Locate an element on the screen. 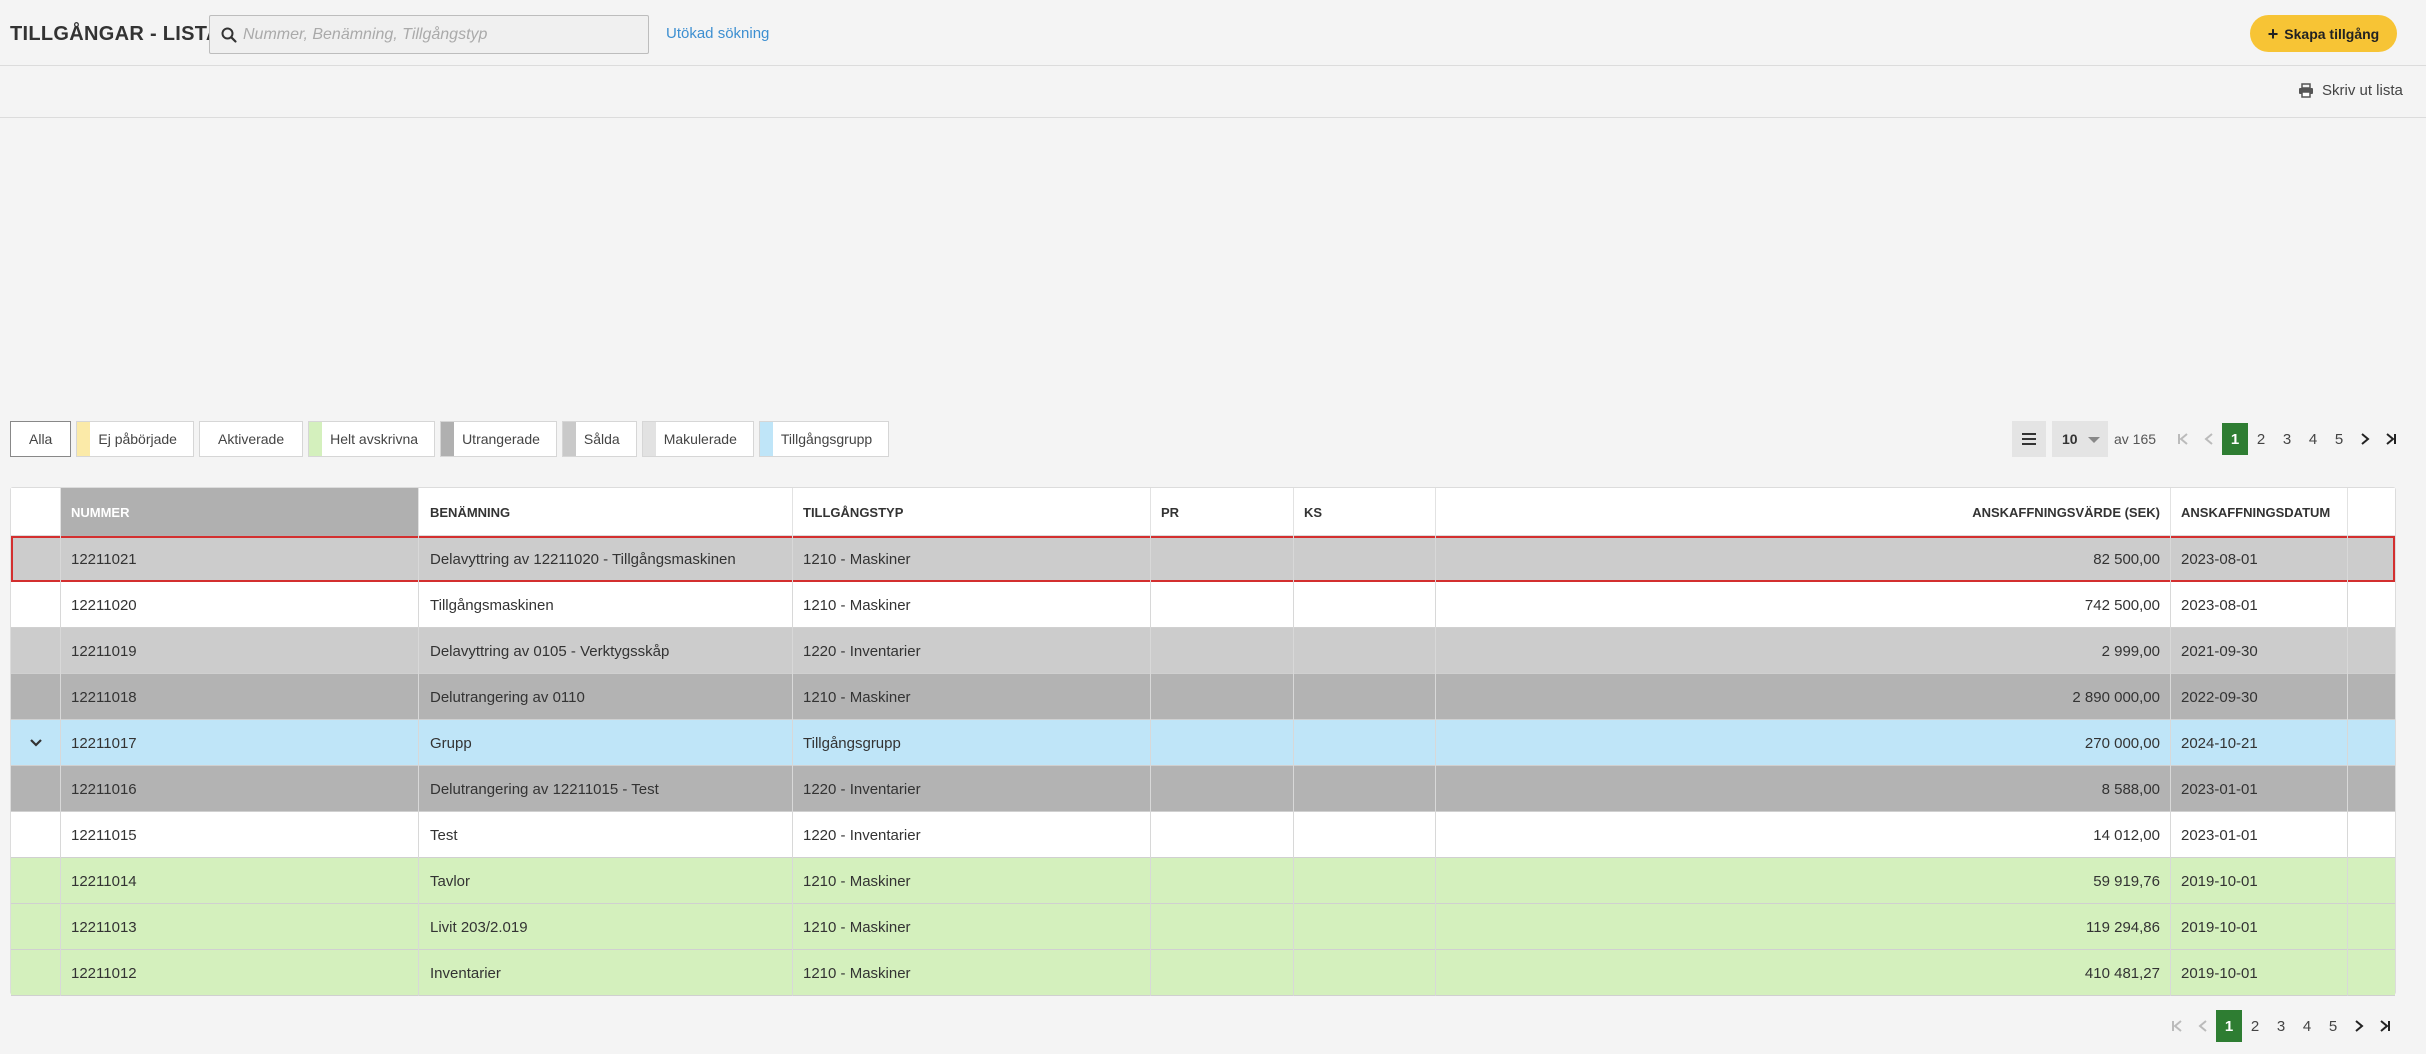  cell-nummer: 12211012 is located at coordinates (240, 973).